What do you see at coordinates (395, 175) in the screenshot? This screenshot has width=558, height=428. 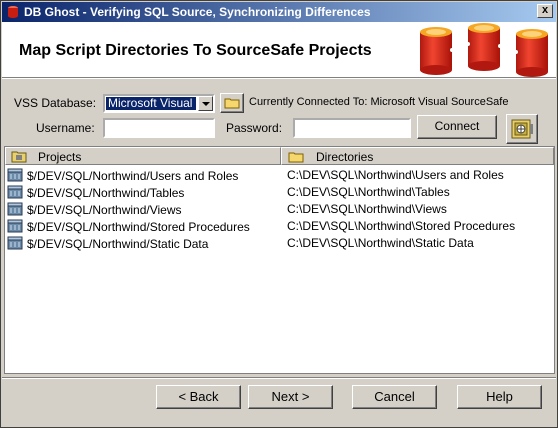 I see `directory-path: C:\DEV\SQL\Northwind\Users and Roles` at bounding box center [395, 175].